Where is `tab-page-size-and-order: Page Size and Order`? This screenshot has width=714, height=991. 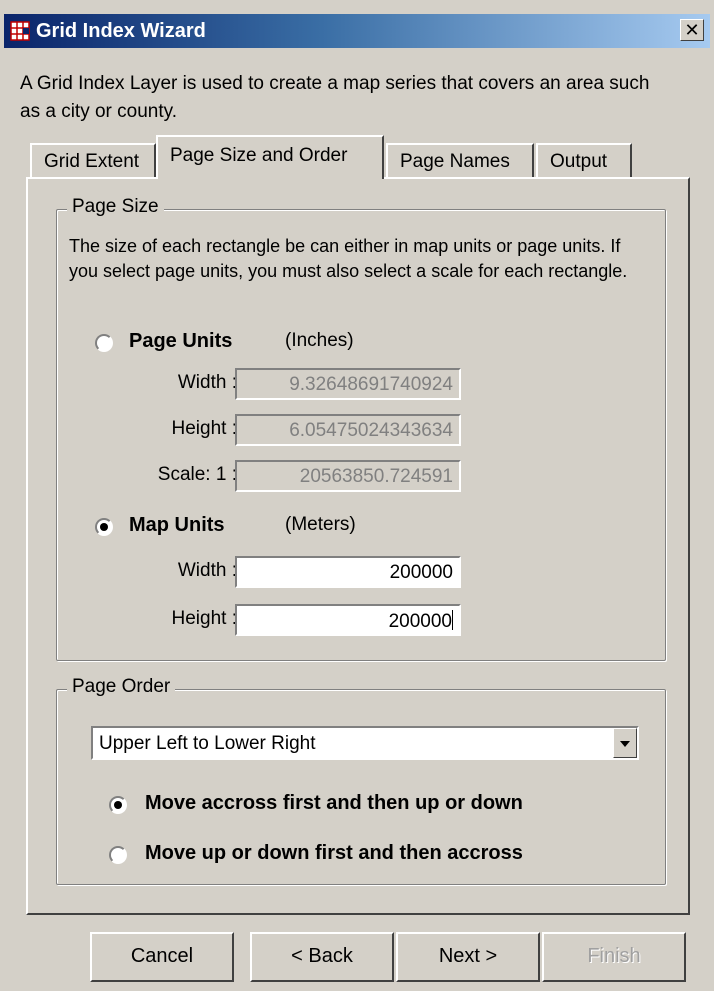 tab-page-size-and-order: Page Size and Order is located at coordinates (270, 157).